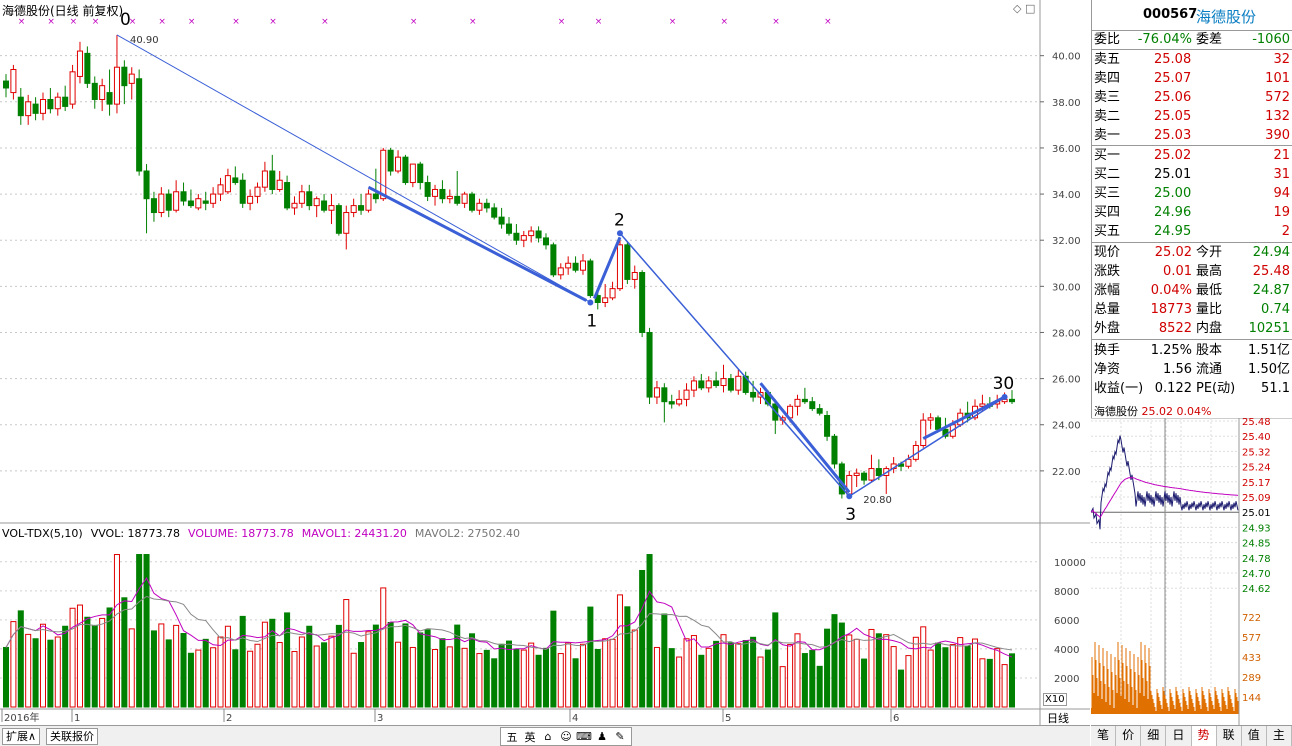 The height and width of the screenshot is (746, 1292). Describe the element at coordinates (1177, 369) in the screenshot. I see `fund-row-v: 1.56` at that location.